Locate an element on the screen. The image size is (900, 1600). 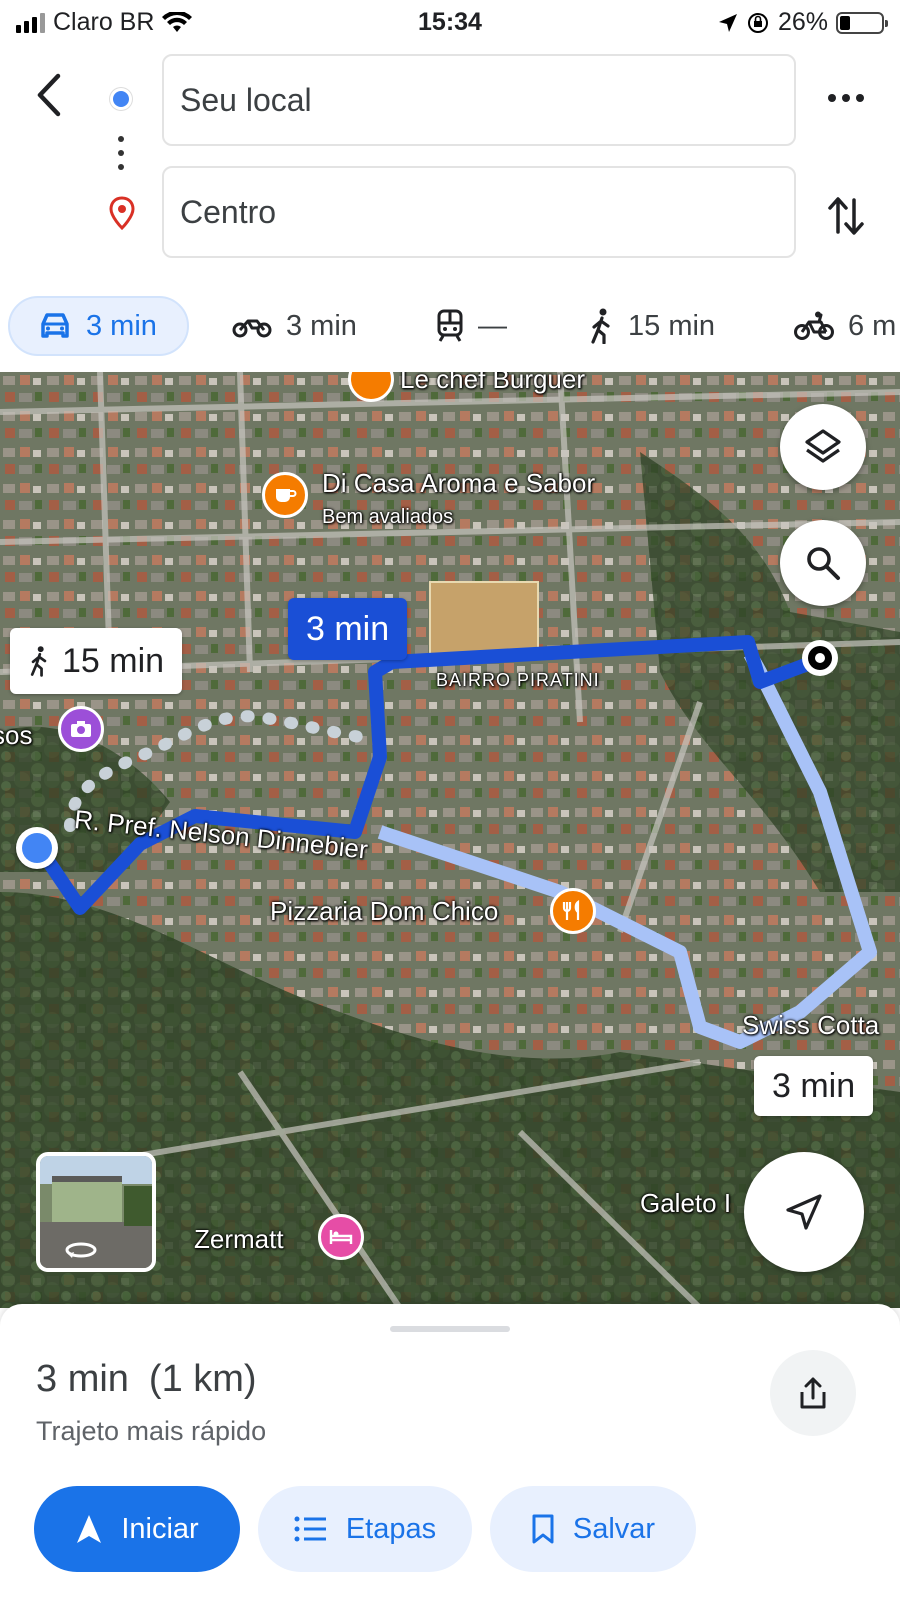
location-arrow-icon is located at coordinates (727, 22).